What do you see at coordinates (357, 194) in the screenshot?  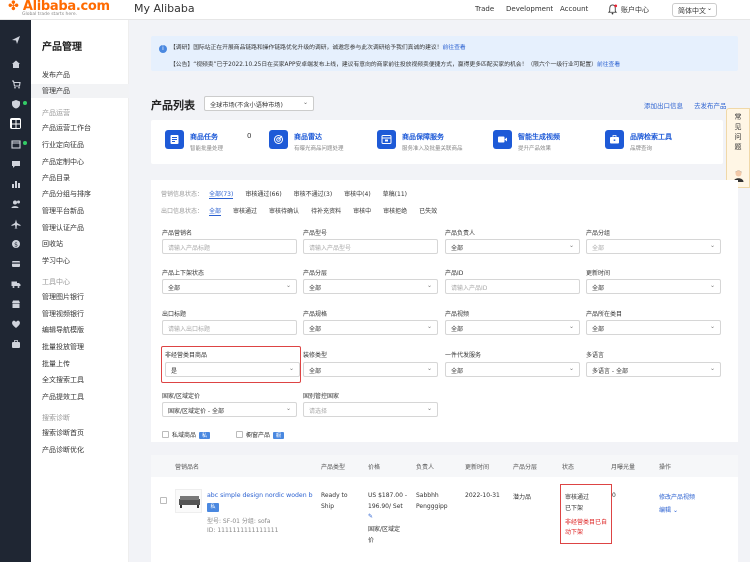 I see `status-tab-reviewing: 审核中(4)` at bounding box center [357, 194].